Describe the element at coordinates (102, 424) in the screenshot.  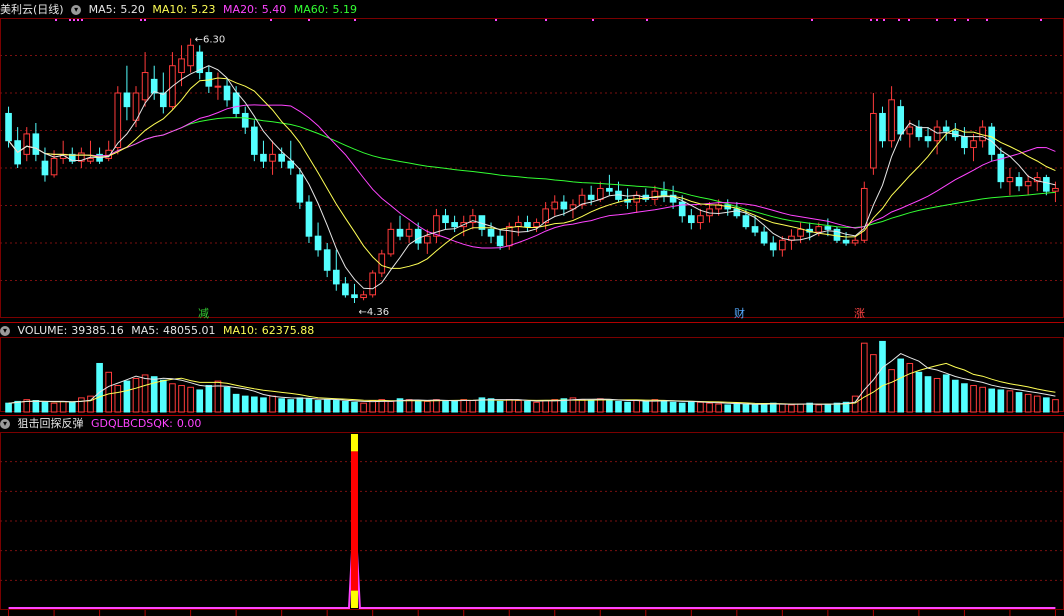
I see `indicator-panel-header: ▾ 狙击回探反弹 GDQLBCDSQK: 0.00` at that location.